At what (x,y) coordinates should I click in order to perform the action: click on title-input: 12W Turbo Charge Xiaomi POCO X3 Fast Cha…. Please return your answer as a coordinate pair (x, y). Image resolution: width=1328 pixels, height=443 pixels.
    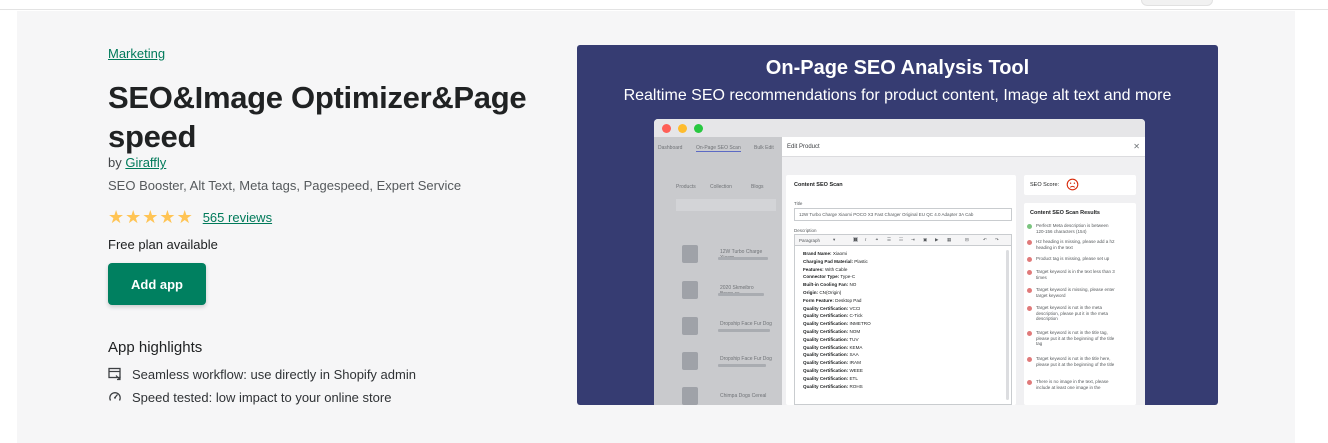
    Looking at the image, I should click on (903, 214).